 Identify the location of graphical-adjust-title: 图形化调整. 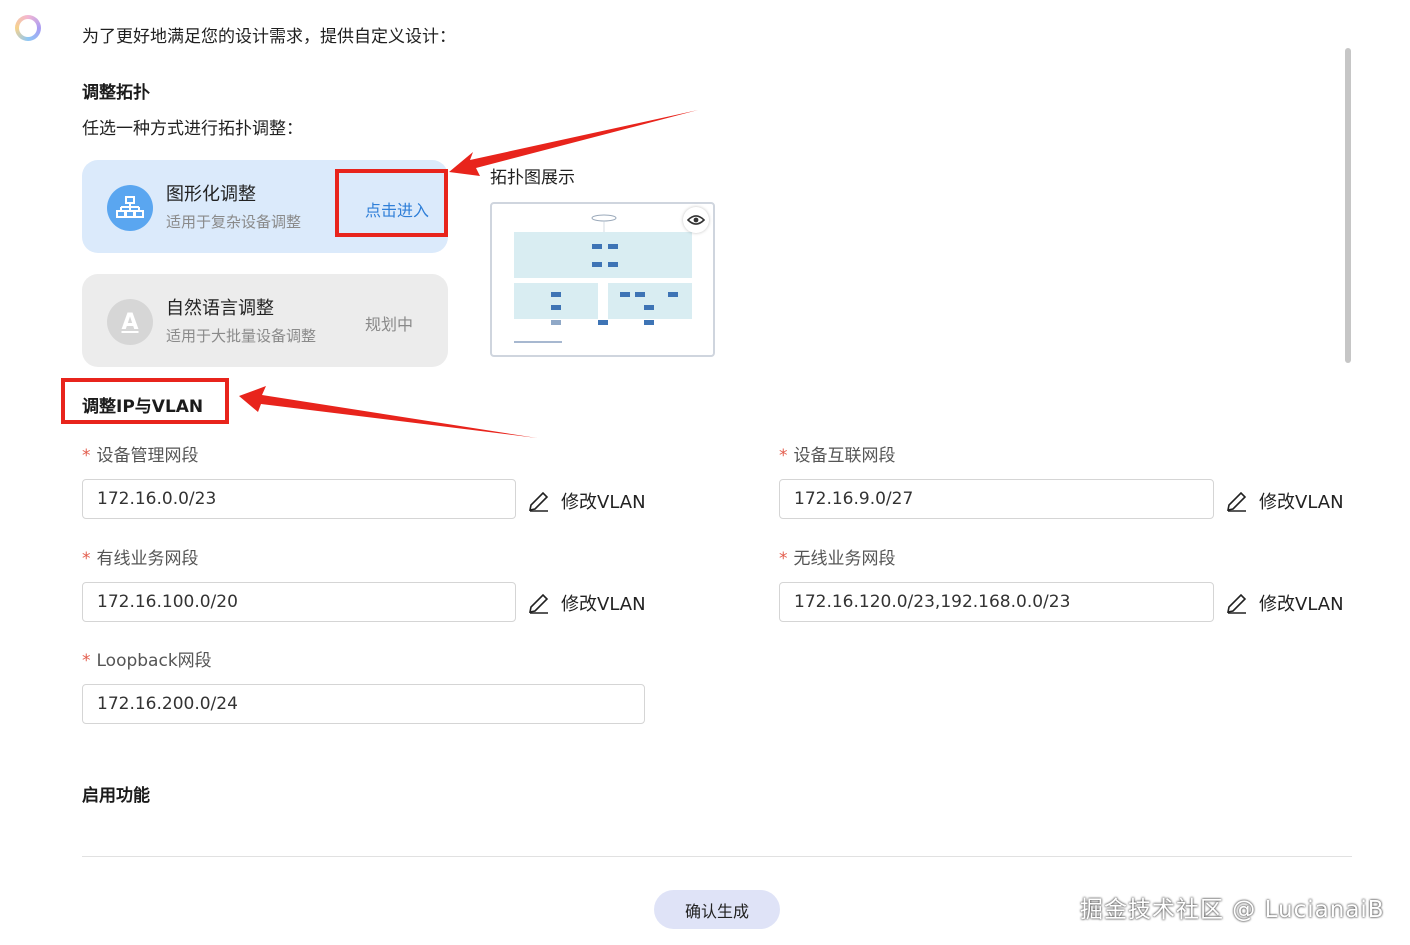
(211, 194).